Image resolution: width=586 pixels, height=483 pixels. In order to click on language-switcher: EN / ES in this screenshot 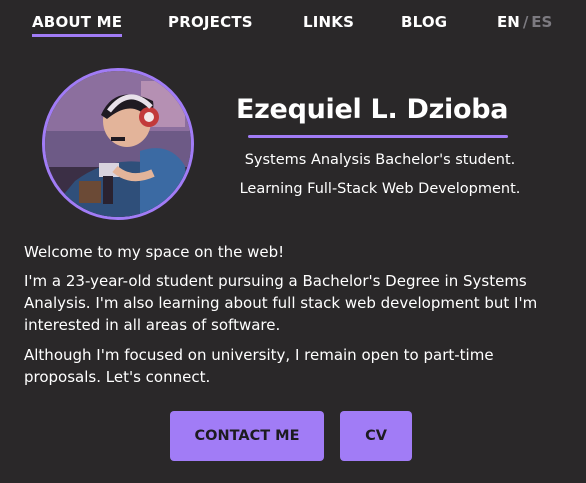, I will do `click(524, 22)`.